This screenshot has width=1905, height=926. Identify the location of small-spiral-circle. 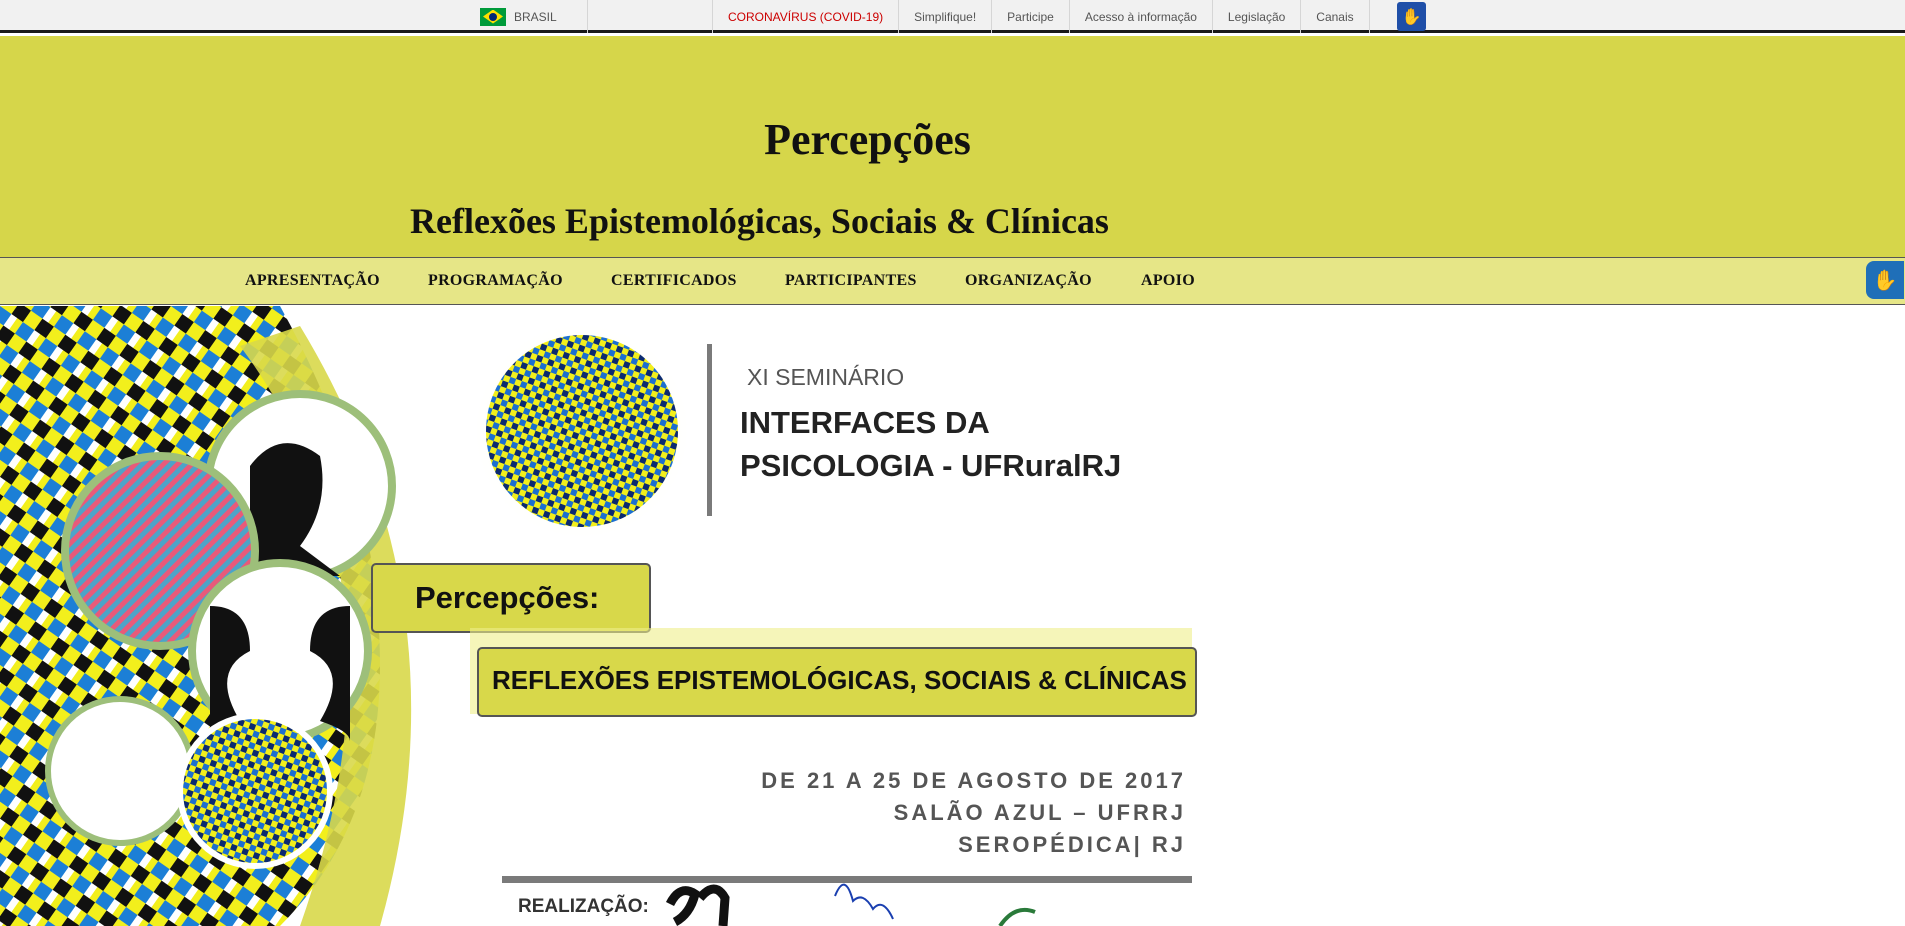
(255, 791).